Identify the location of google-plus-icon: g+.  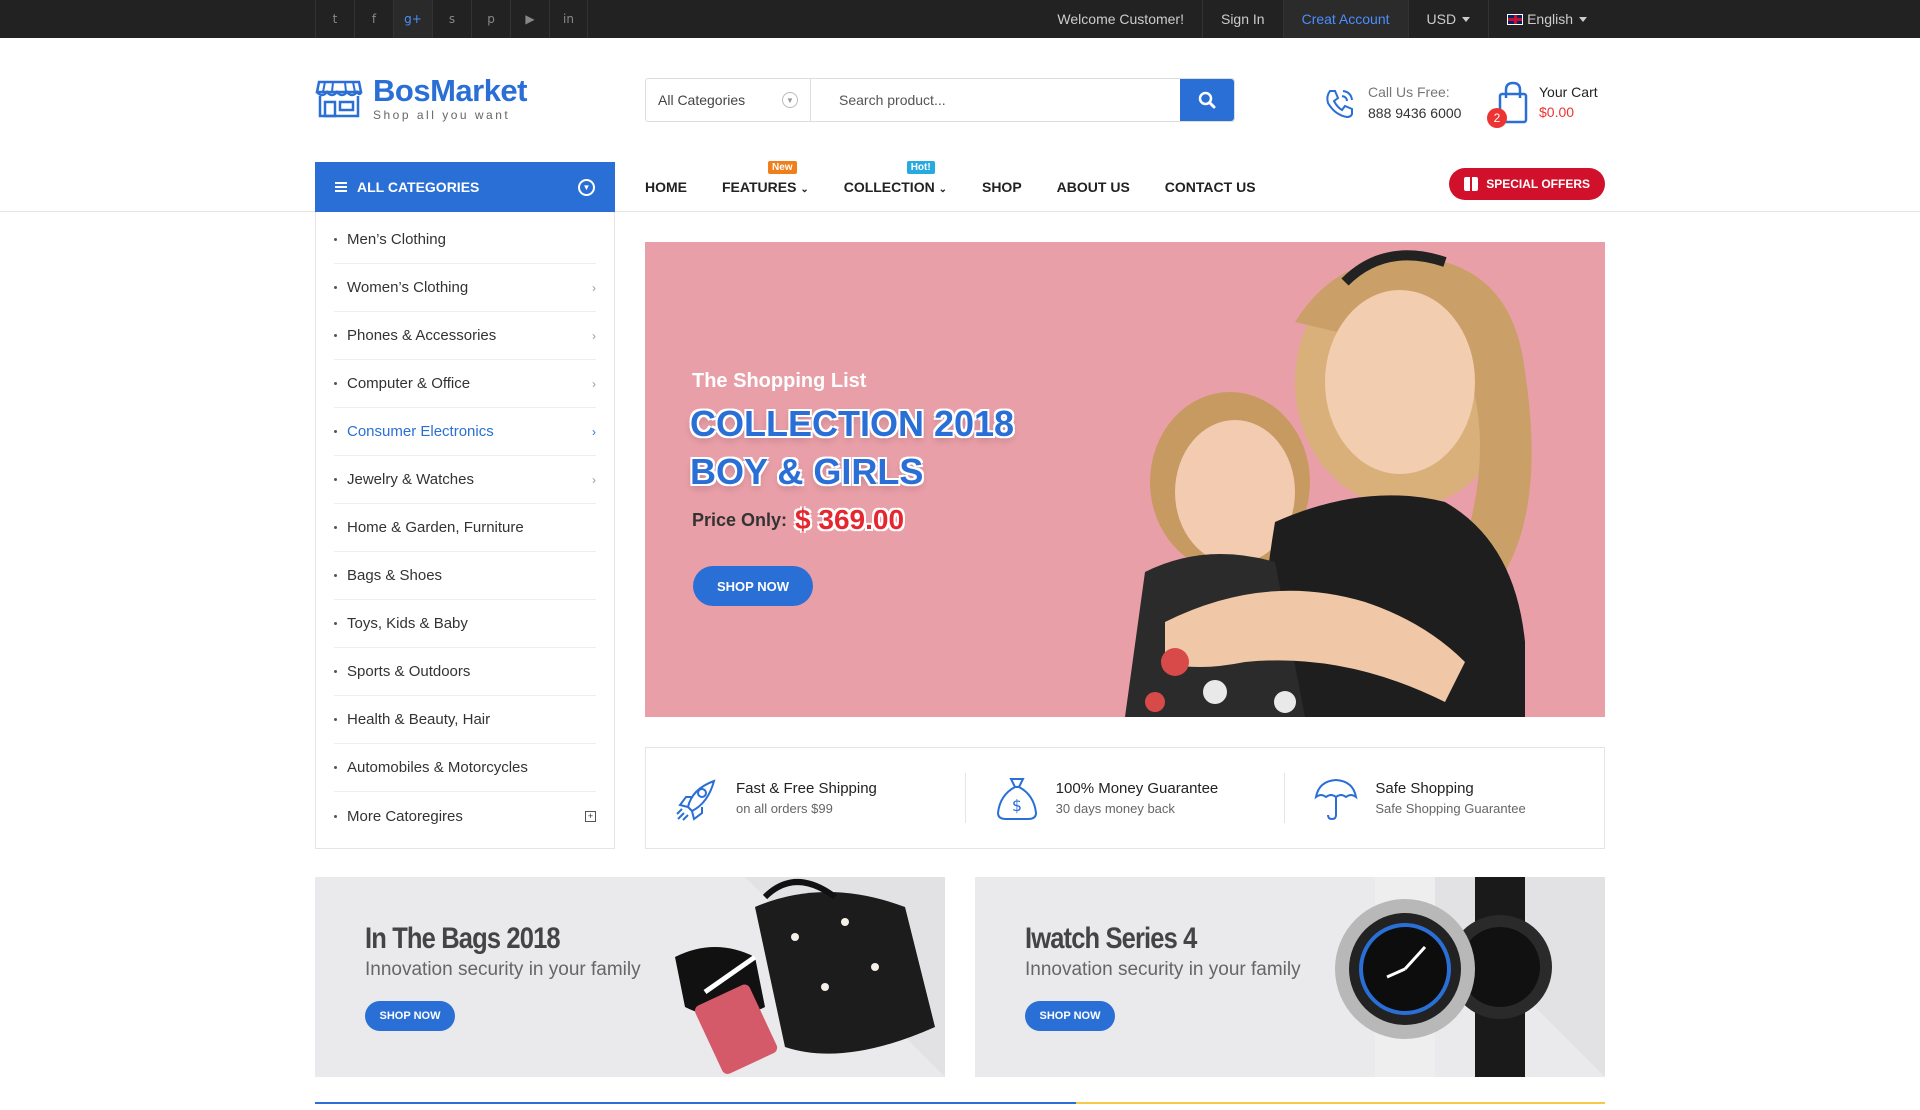
(412, 19).